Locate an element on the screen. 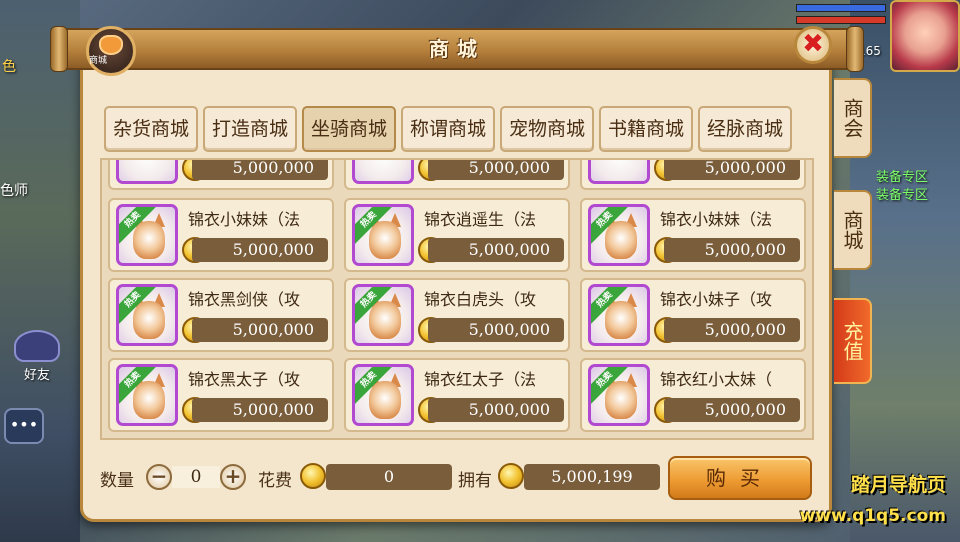 The image size is (960, 542). shop-icon: 商城 is located at coordinates (111, 51).